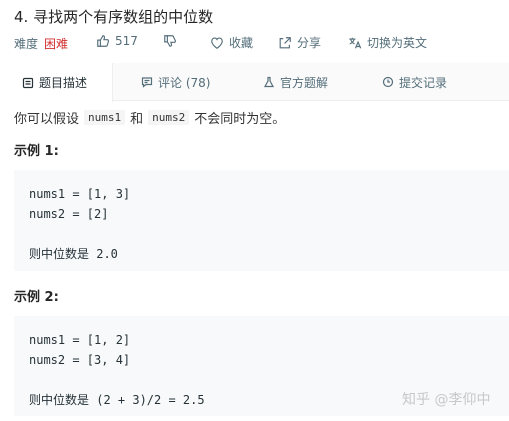  I want to click on like-button: 517, so click(117, 41).